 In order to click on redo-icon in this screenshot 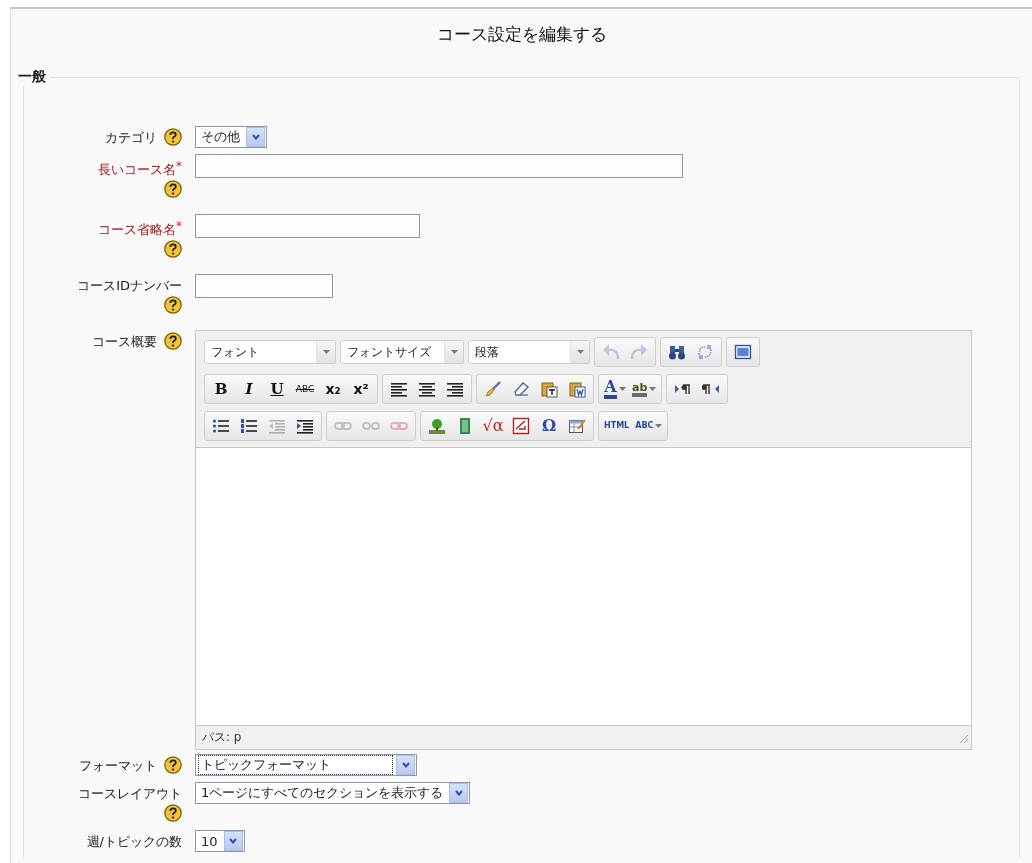, I will do `click(639, 352)`.